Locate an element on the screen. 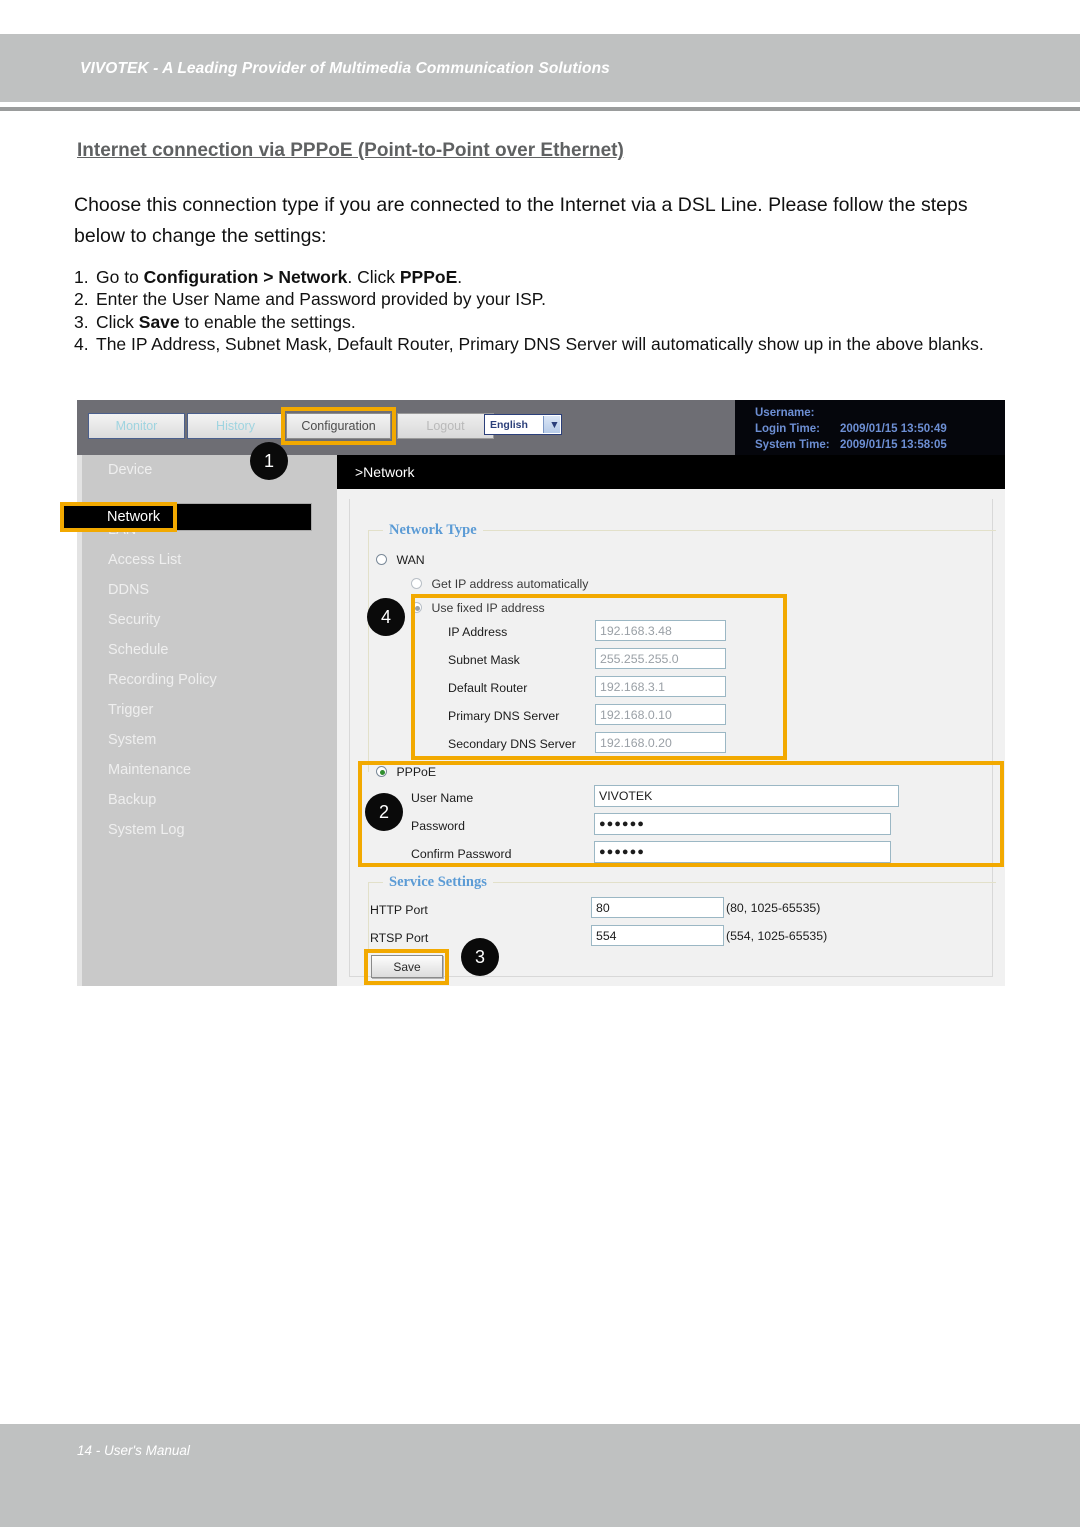  user-name-row: User Name is located at coordinates (496, 798).